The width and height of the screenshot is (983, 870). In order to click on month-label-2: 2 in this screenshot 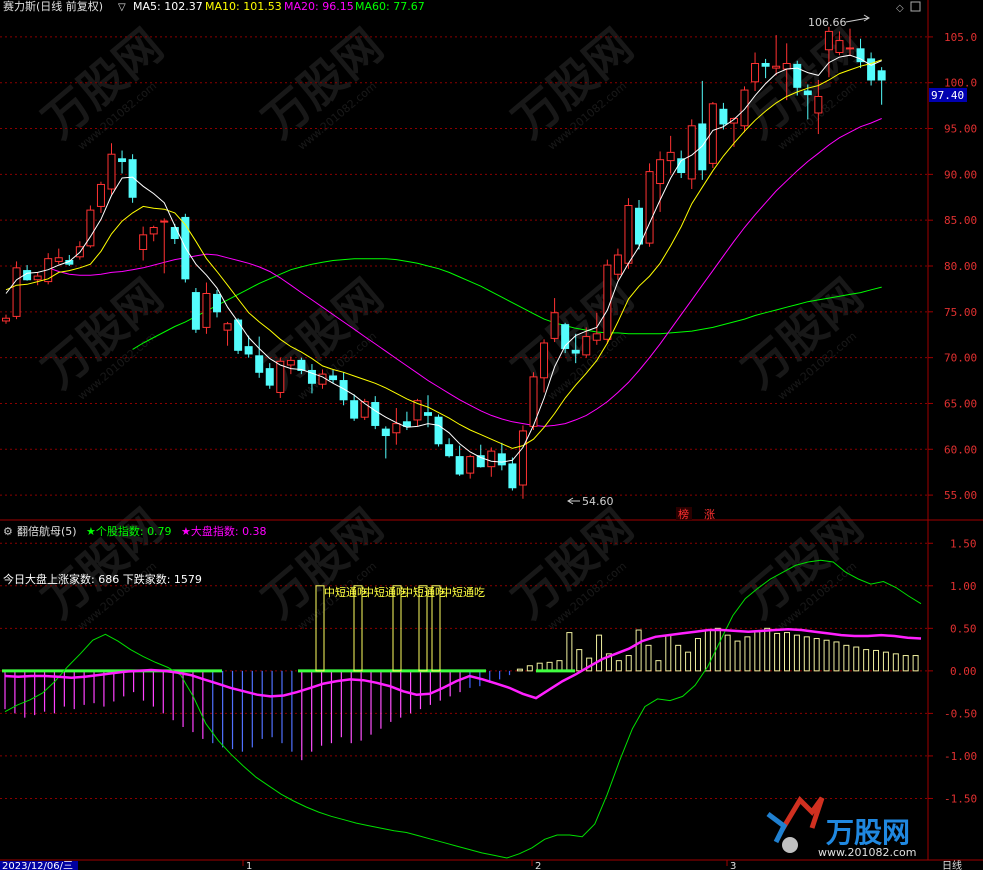, I will do `click(538, 865)`.